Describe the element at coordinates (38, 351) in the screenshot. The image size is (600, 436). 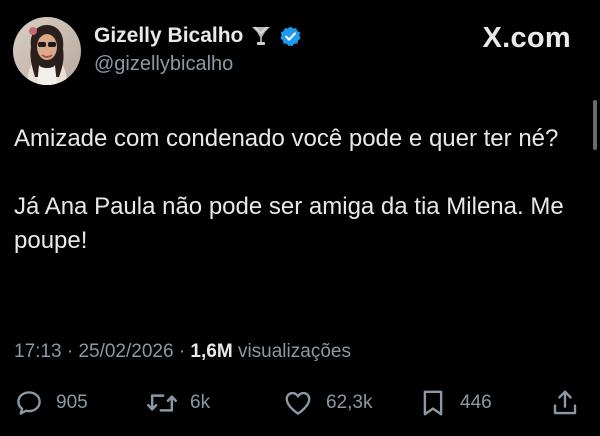
I see `tweet-time: 17:13` at that location.